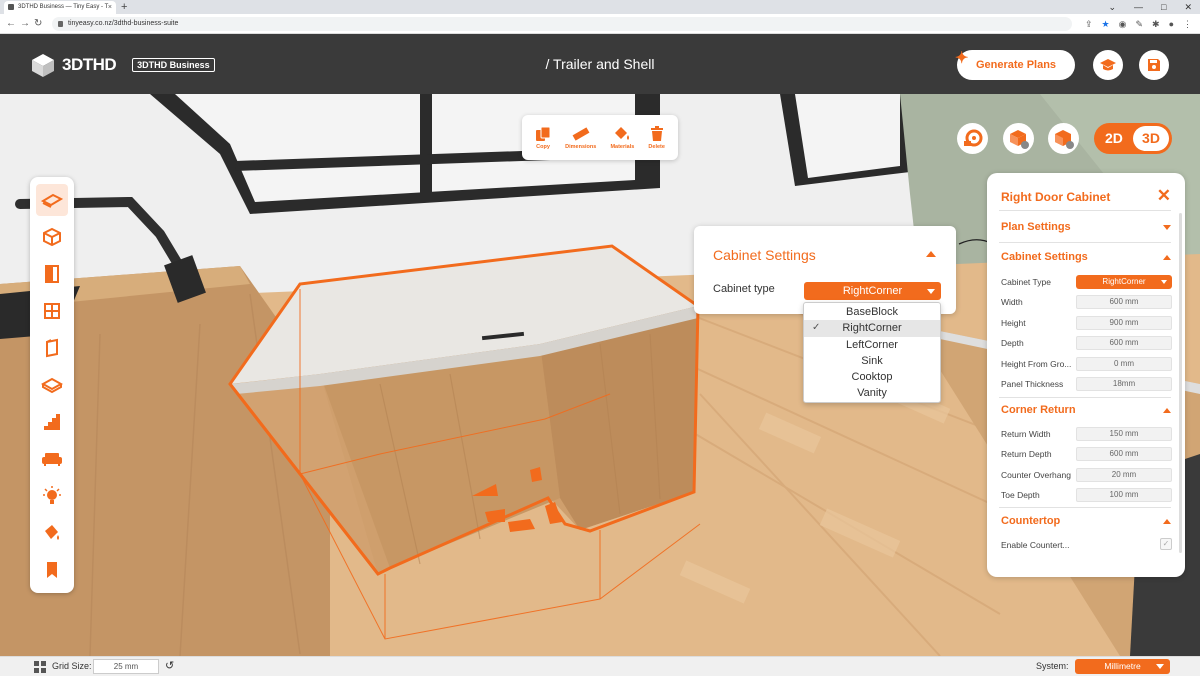  What do you see at coordinates (1138, 7) in the screenshot?
I see `minimize-icon: —` at bounding box center [1138, 7].